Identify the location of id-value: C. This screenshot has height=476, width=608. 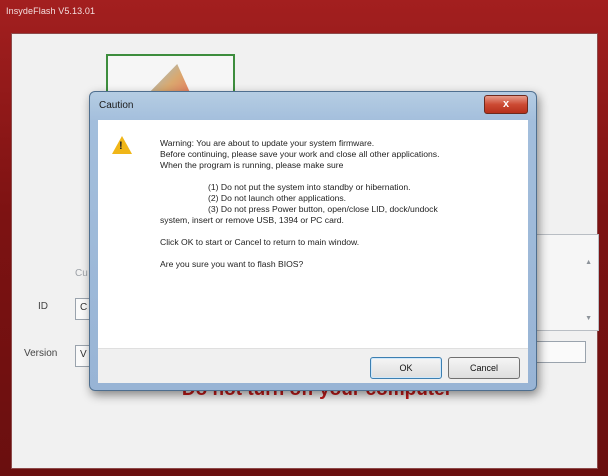
(84, 307).